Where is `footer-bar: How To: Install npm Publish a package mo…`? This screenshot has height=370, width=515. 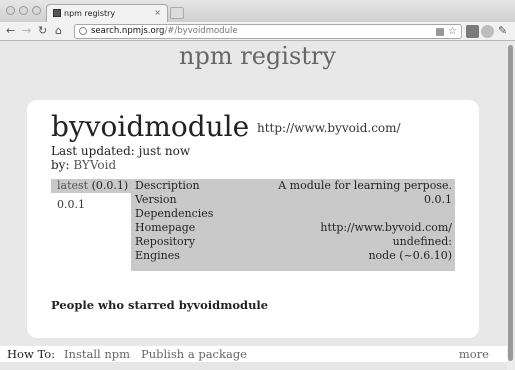 footer-bar: How To: Install npm Publish a package mo… is located at coordinates (253, 354).